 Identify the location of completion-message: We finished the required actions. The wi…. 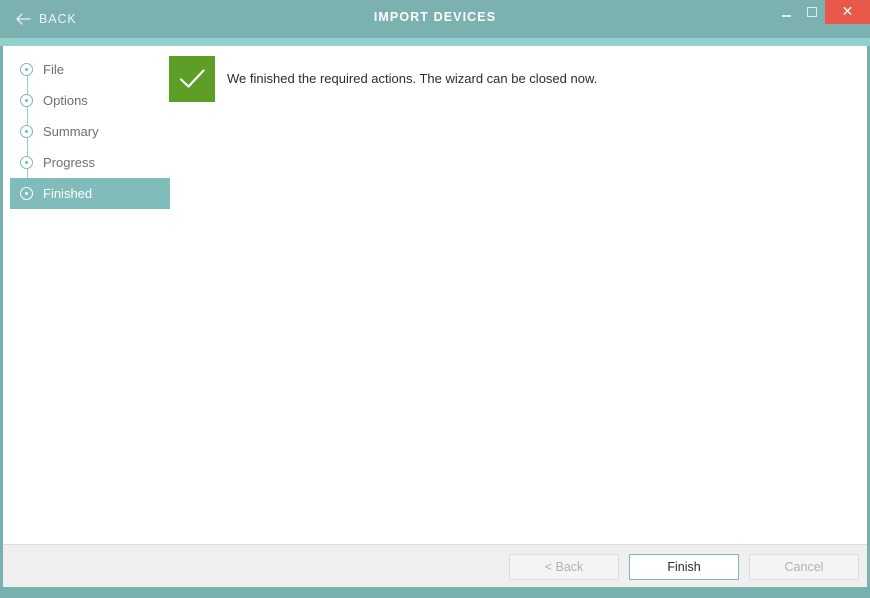
(412, 78).